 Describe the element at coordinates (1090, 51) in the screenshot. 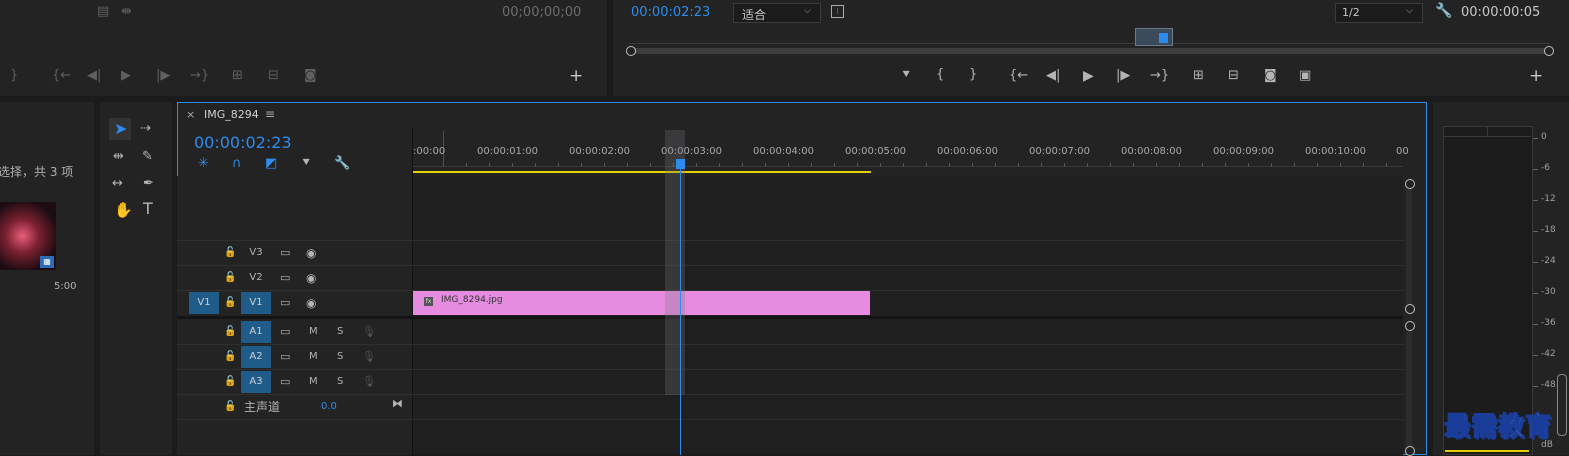

I see `program-zoom-scrollbar` at that location.